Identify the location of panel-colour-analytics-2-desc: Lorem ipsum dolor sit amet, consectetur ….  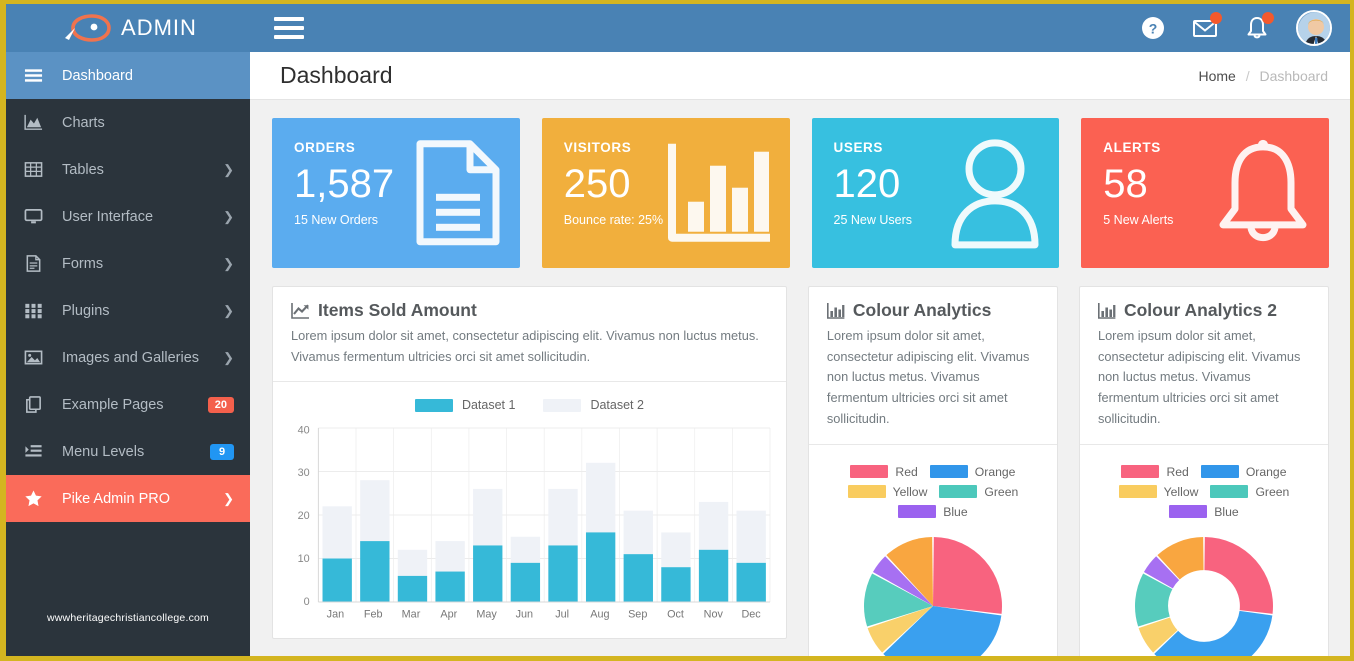
(1199, 377).